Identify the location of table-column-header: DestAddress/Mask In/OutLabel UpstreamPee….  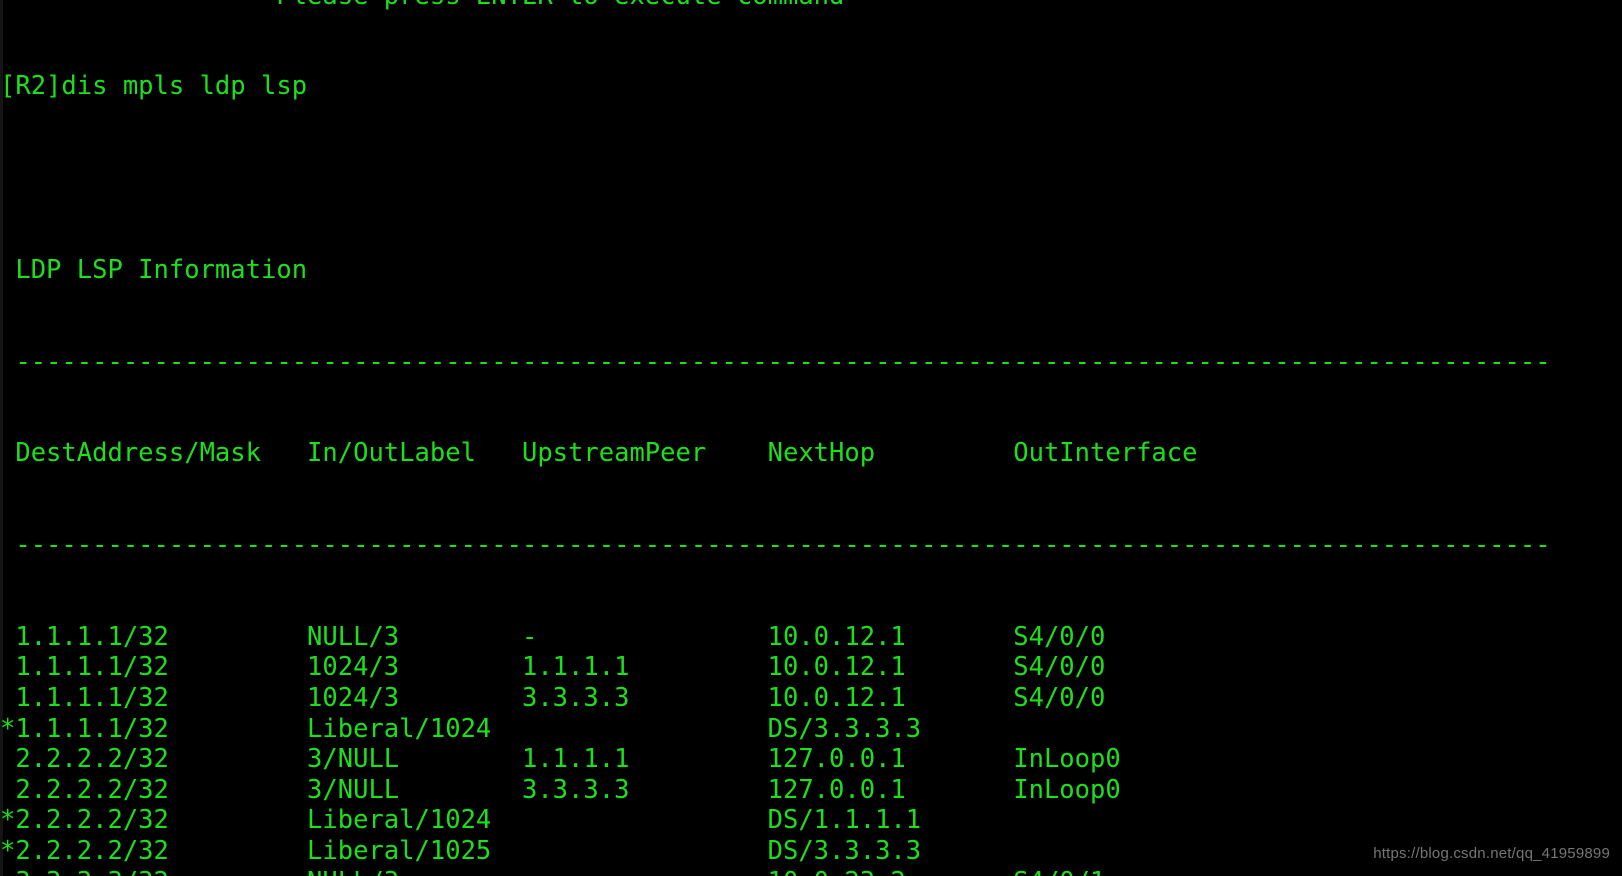
(599, 453).